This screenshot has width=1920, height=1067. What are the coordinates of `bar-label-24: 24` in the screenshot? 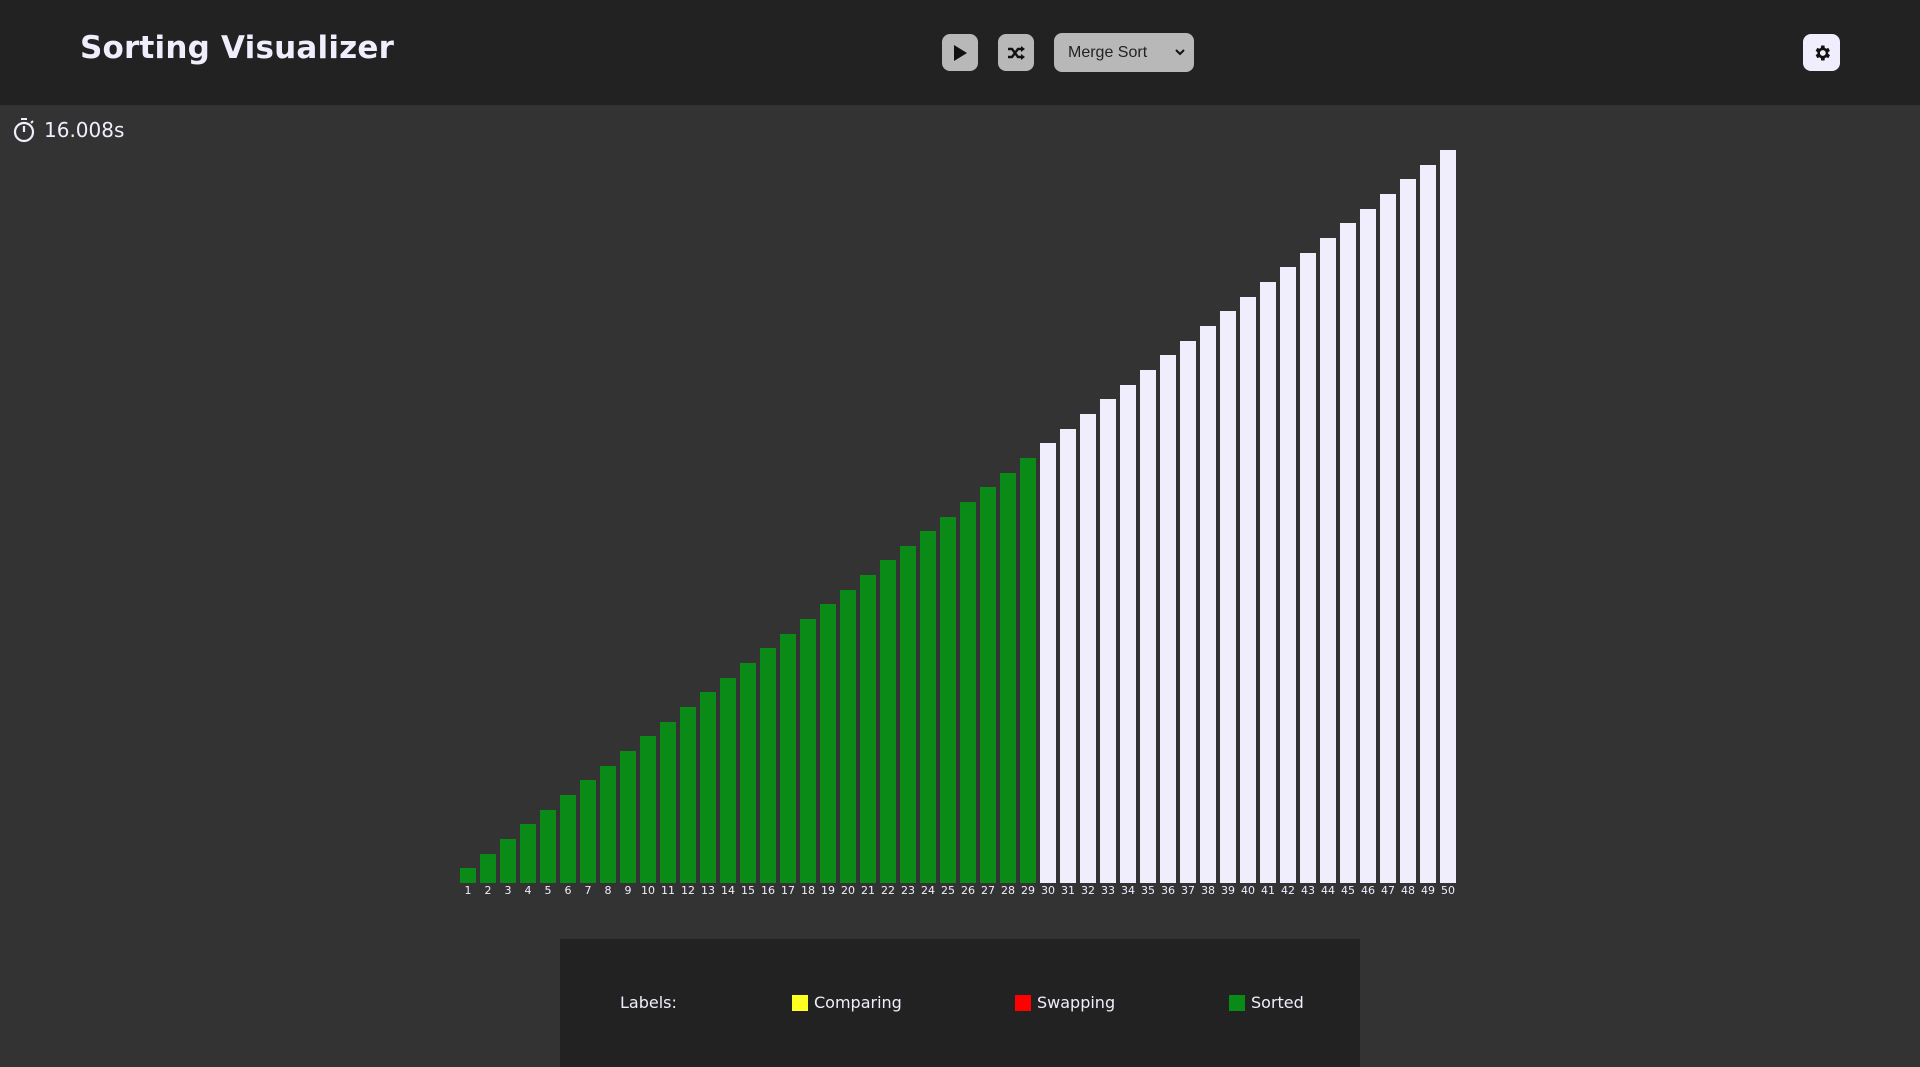 It's located at (928, 890).